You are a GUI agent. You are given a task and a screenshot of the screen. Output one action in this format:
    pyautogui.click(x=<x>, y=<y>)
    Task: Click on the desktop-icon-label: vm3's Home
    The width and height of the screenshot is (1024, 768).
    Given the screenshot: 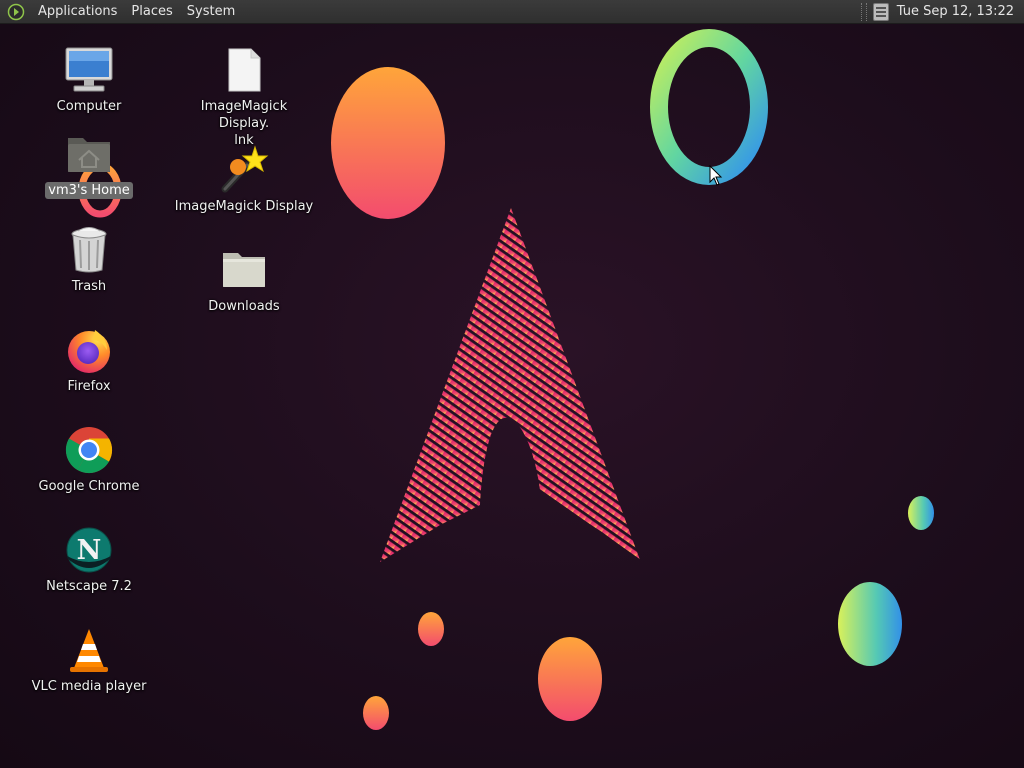 What is the action you would take?
    pyautogui.click(x=89, y=190)
    